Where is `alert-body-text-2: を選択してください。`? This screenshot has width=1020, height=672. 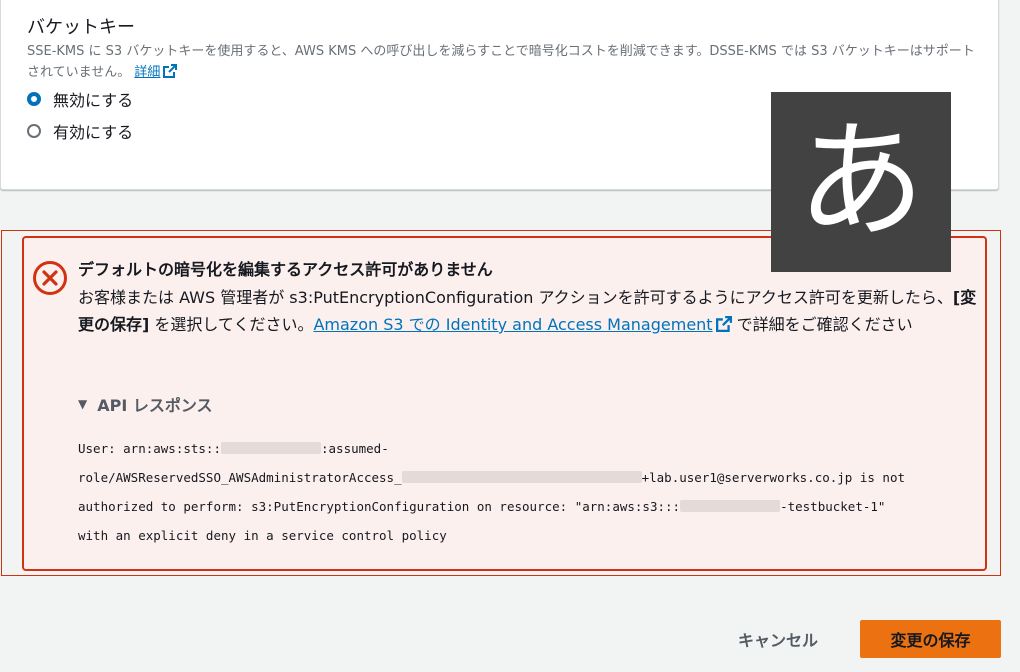 alert-body-text-2: を選択してください。 is located at coordinates (231, 324).